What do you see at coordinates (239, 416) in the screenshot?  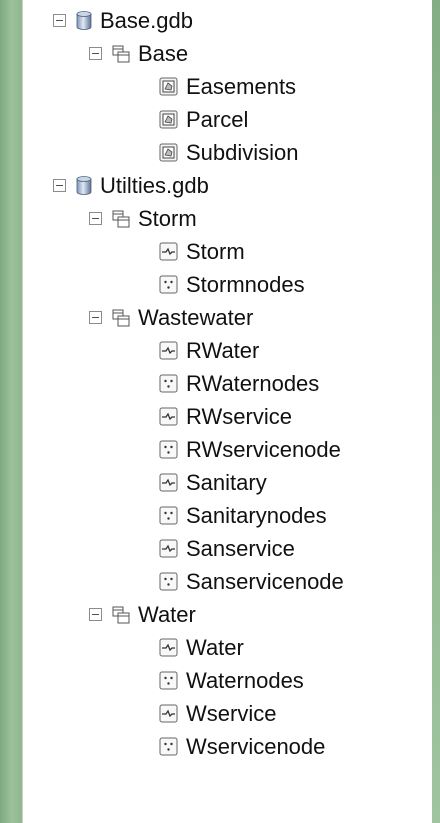 I see `tree-item-label: RWservice` at bounding box center [239, 416].